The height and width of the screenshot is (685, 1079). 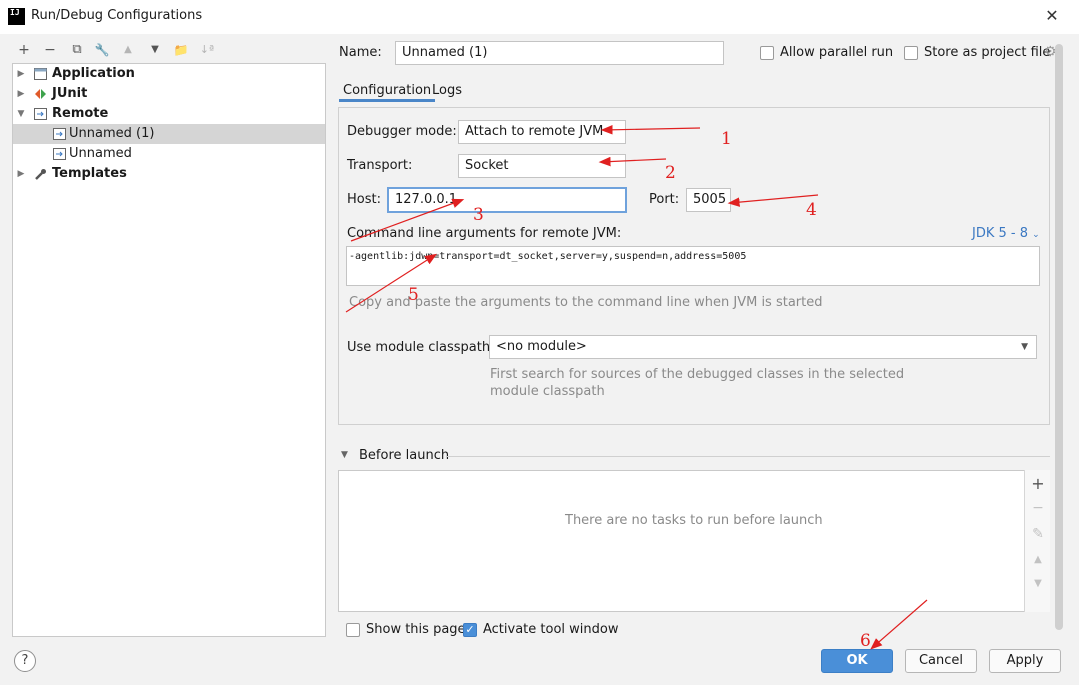 I want to click on annotation-label-4: 4, so click(x=811, y=210).